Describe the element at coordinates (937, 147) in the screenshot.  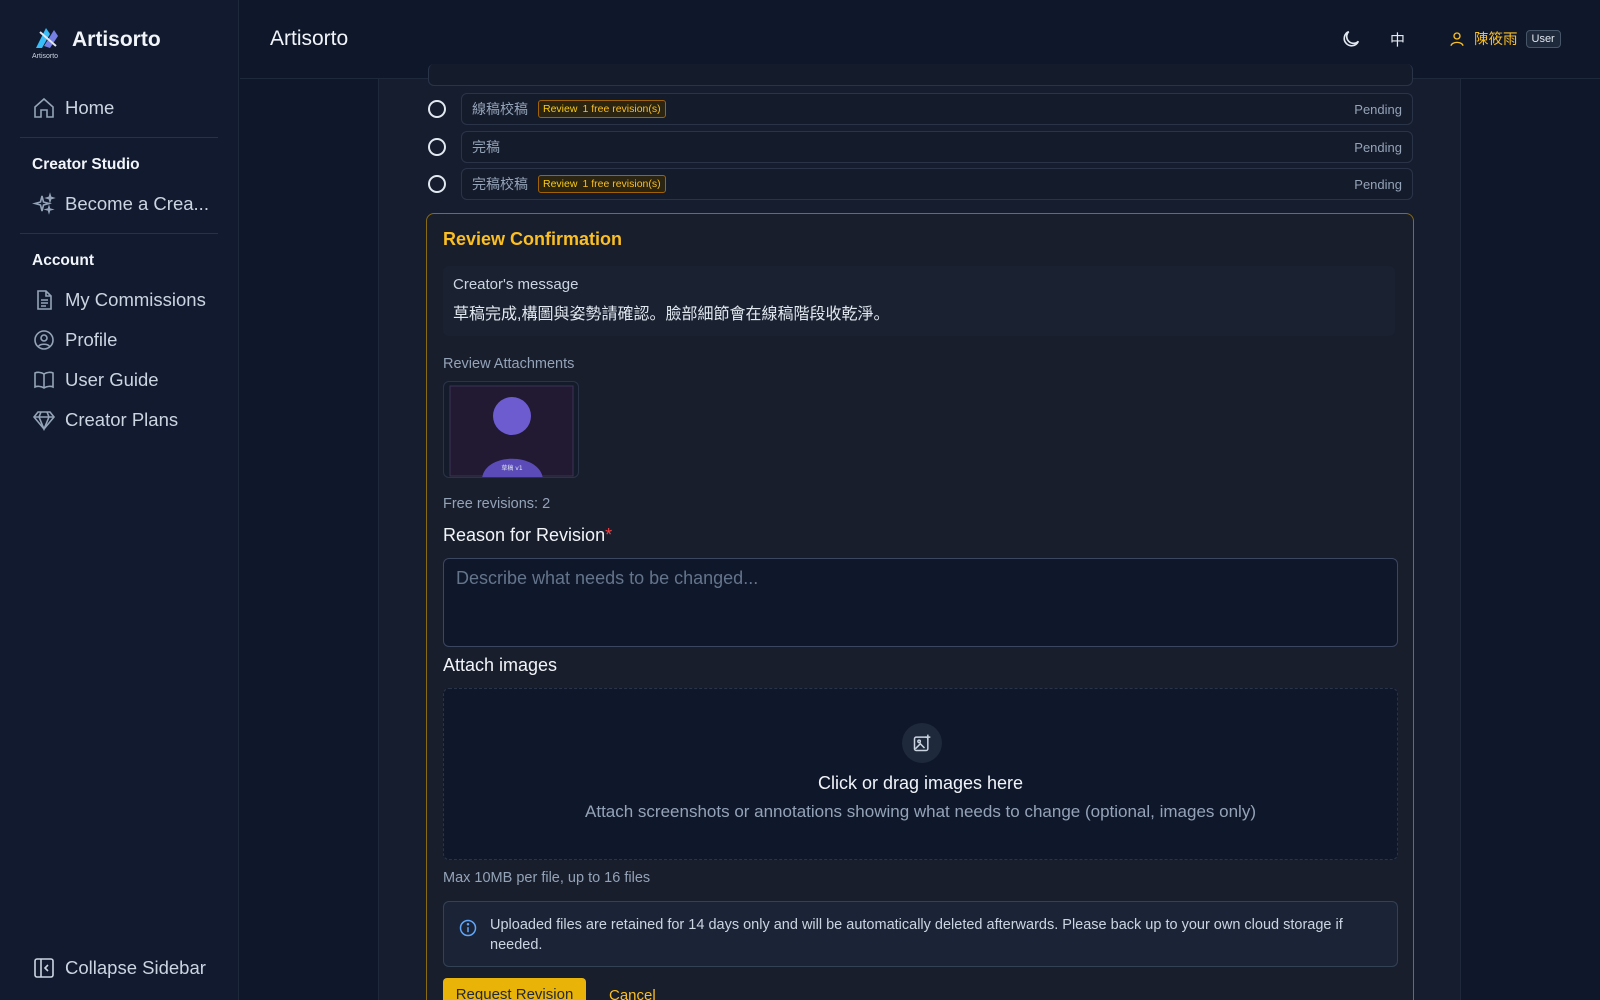
I see `step-box: 完稿 Pending` at that location.